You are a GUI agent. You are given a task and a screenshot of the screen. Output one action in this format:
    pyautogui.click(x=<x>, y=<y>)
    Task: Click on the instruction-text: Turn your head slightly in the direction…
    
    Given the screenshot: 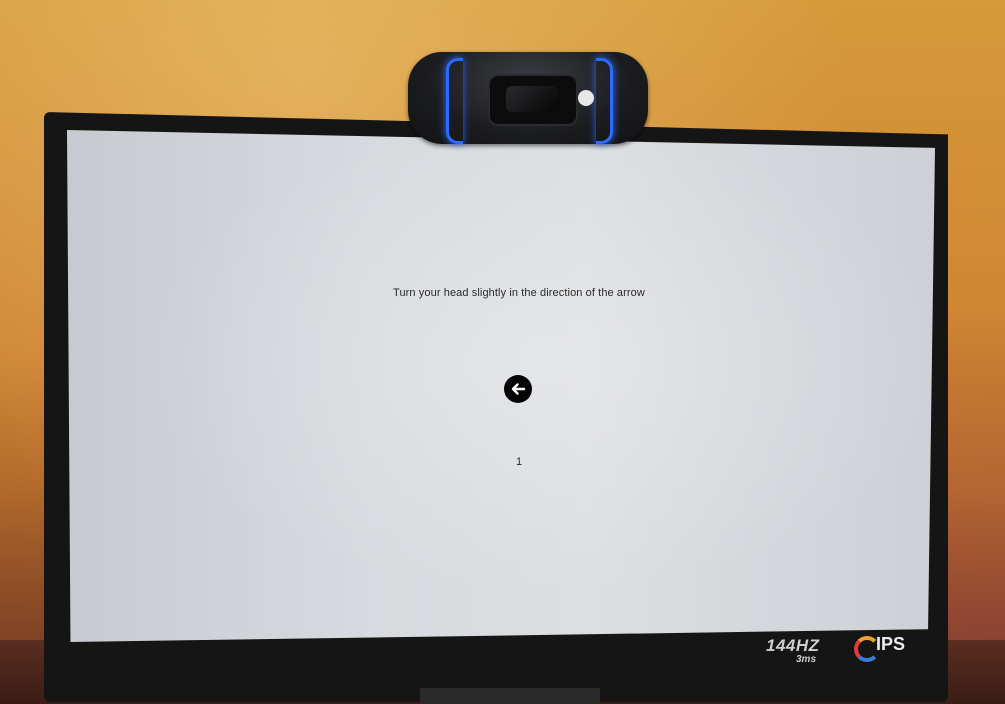 What is the action you would take?
    pyautogui.click(x=519, y=293)
    